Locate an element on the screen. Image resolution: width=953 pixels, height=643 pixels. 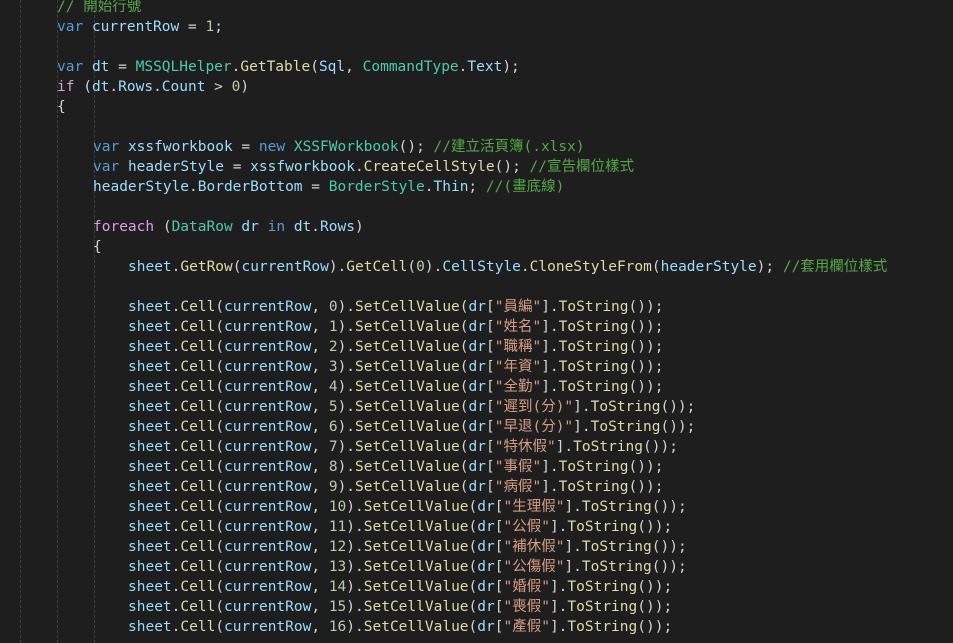
code-line: foreach (DataRow dr in dt.Rows) is located at coordinates (228, 227).